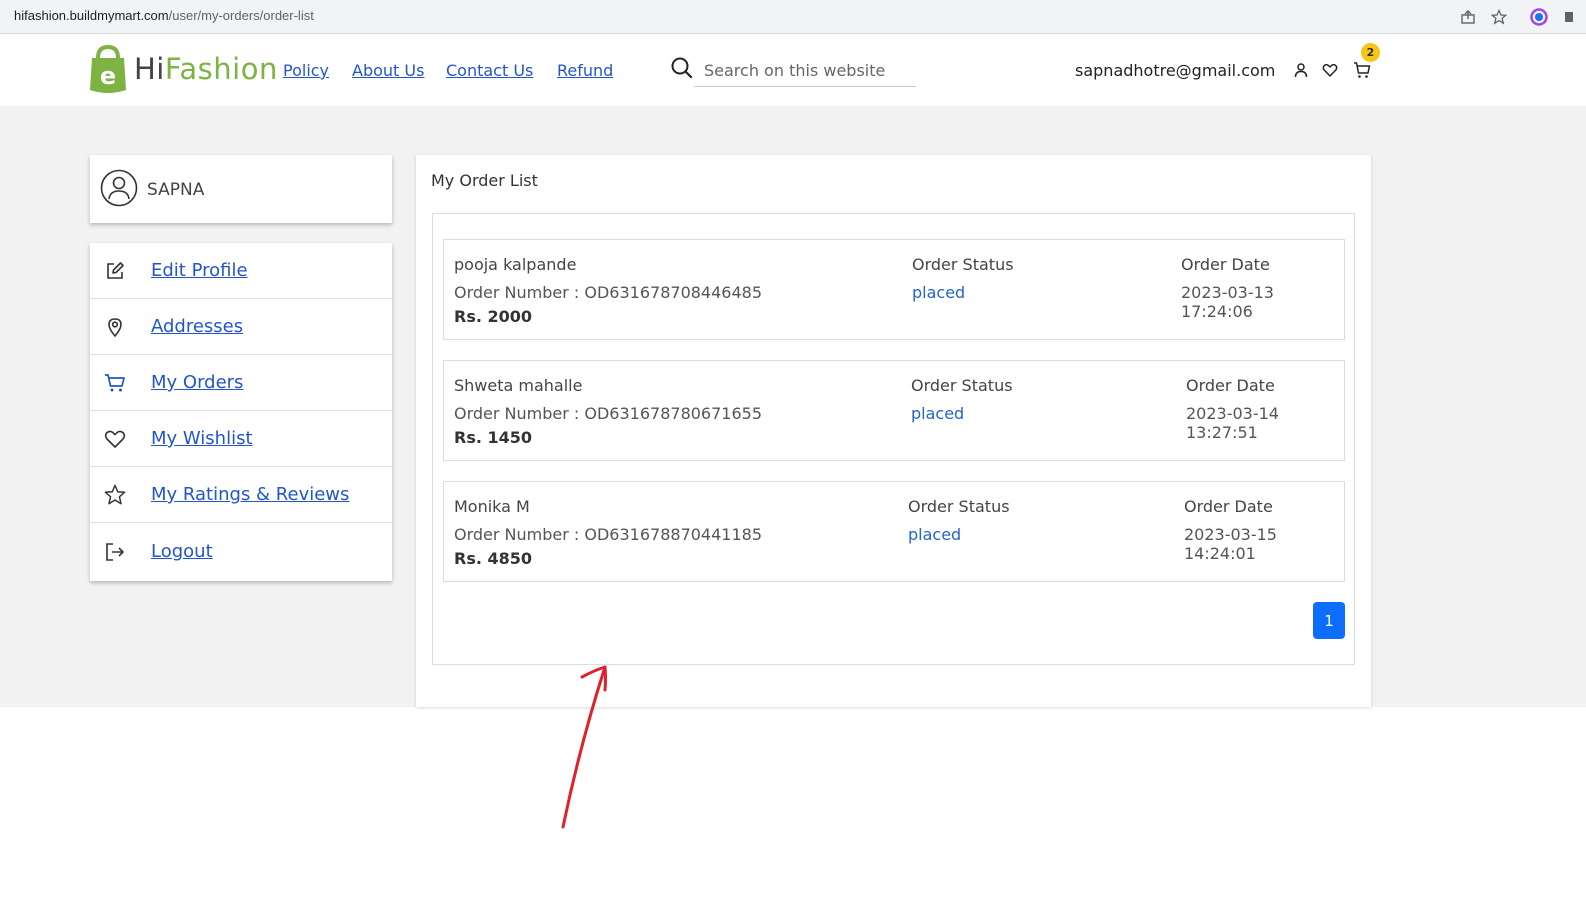 The width and height of the screenshot is (1586, 909). What do you see at coordinates (608, 413) in the screenshot?
I see `order-number: Order Number : OD631678780671655` at bounding box center [608, 413].